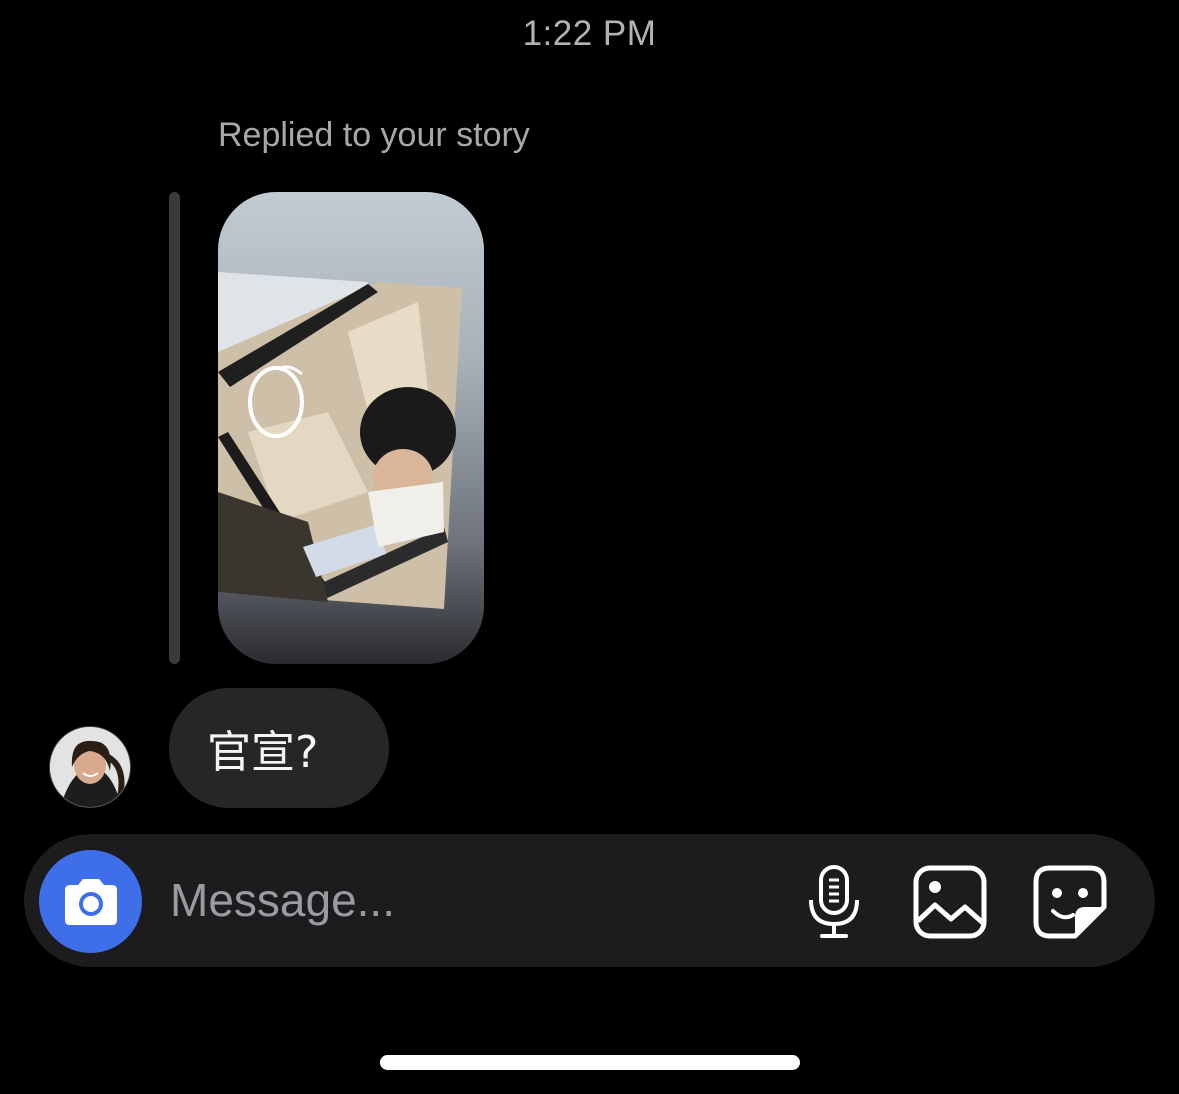 The height and width of the screenshot is (1094, 1179). I want to click on message-text: 官宣?, so click(263, 752).